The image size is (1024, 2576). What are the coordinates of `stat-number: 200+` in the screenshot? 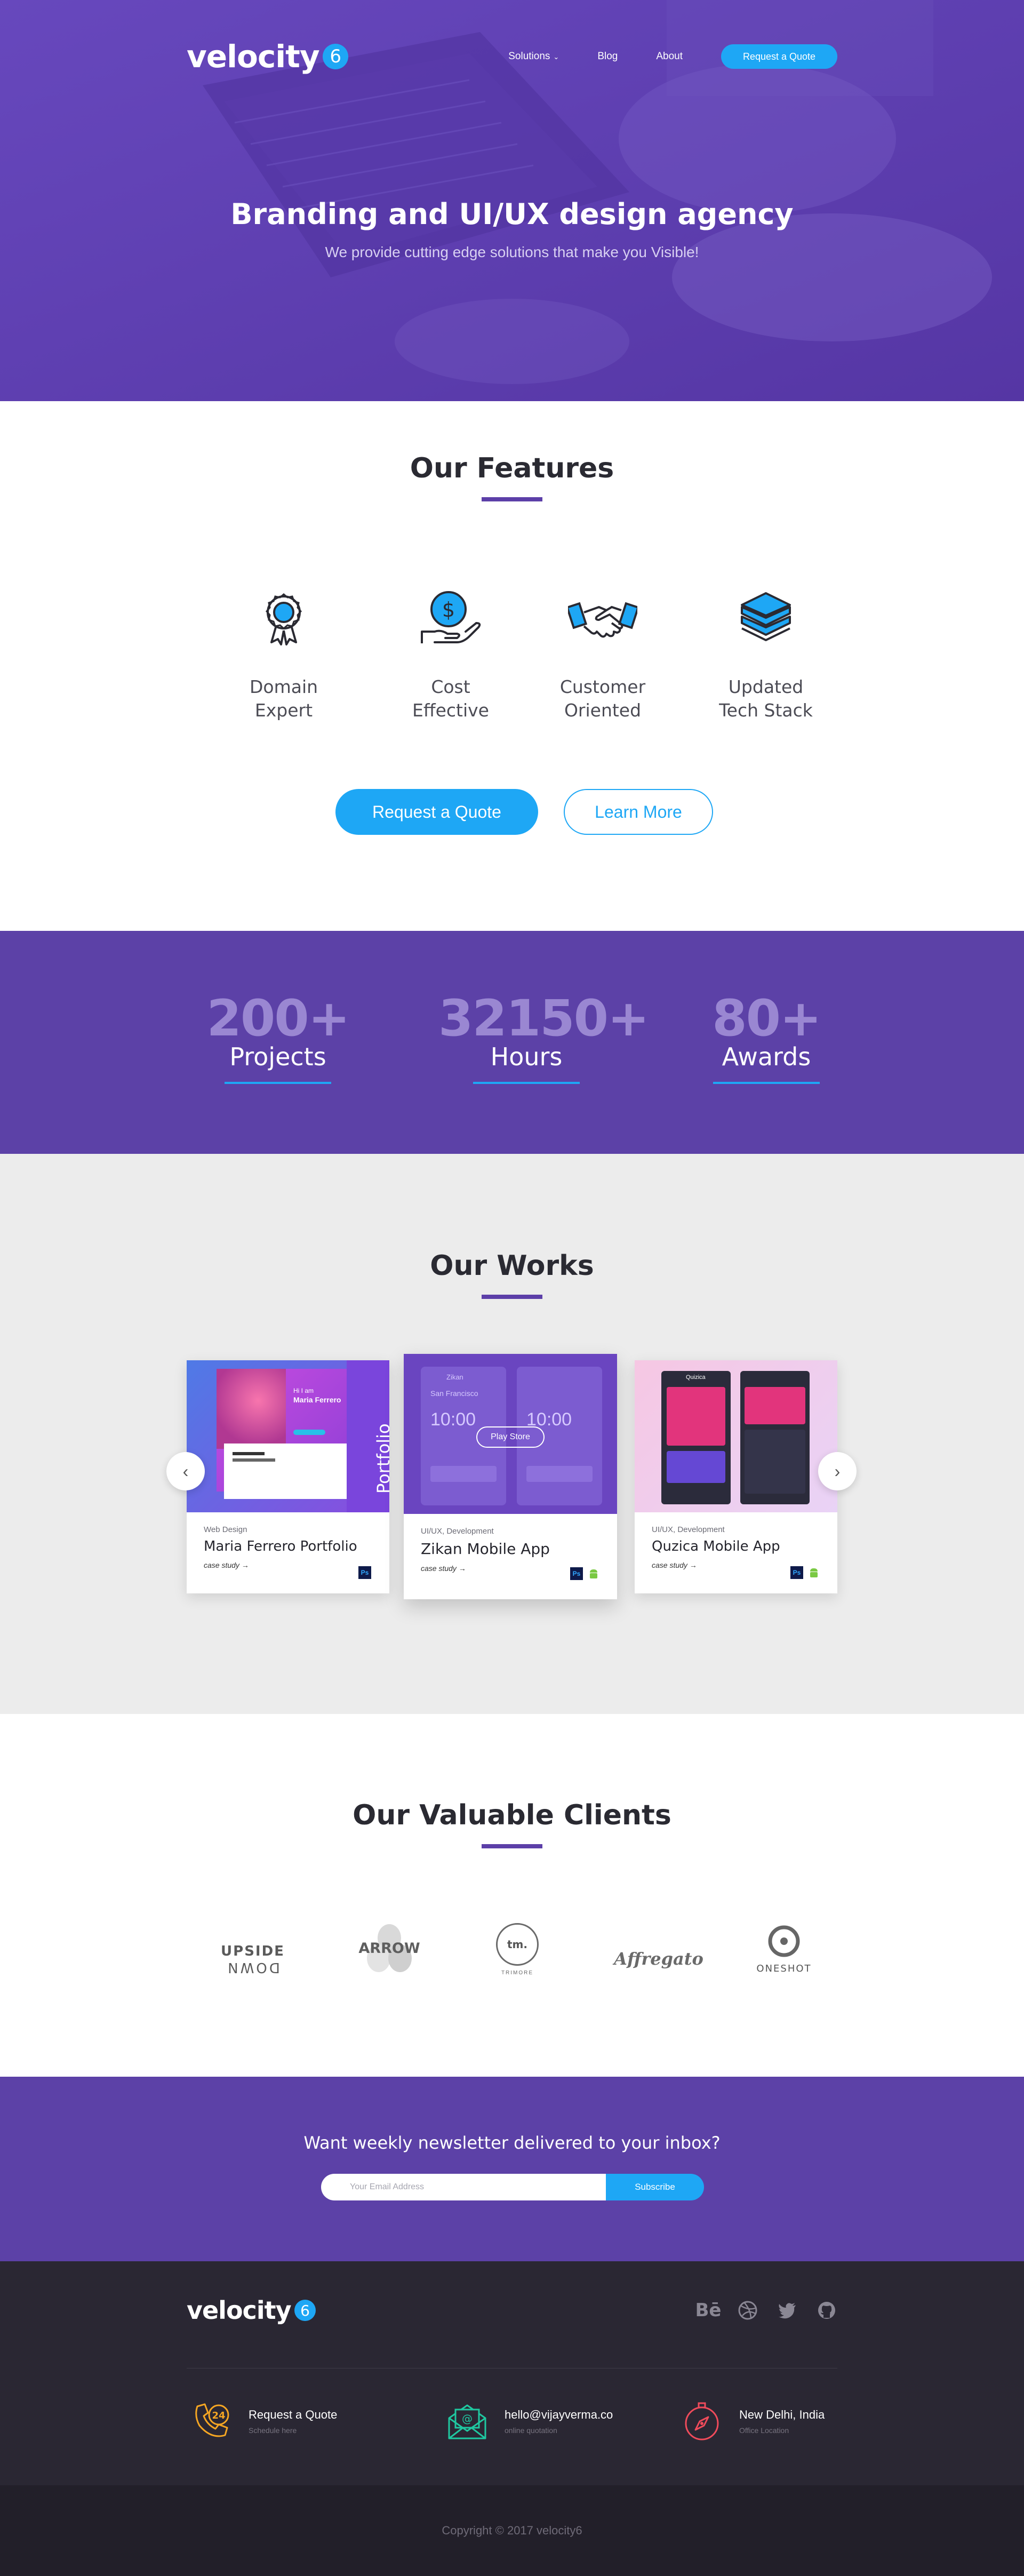 It's located at (278, 1019).